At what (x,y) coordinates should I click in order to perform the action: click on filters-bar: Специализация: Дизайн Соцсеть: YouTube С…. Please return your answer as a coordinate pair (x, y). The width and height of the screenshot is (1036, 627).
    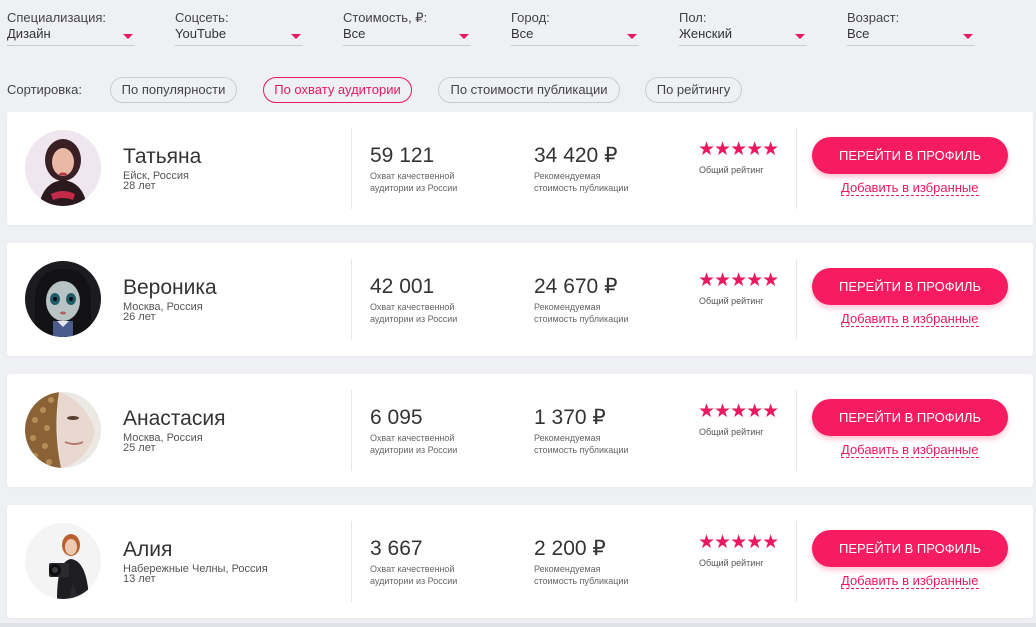
    Looking at the image, I should click on (518, 30).